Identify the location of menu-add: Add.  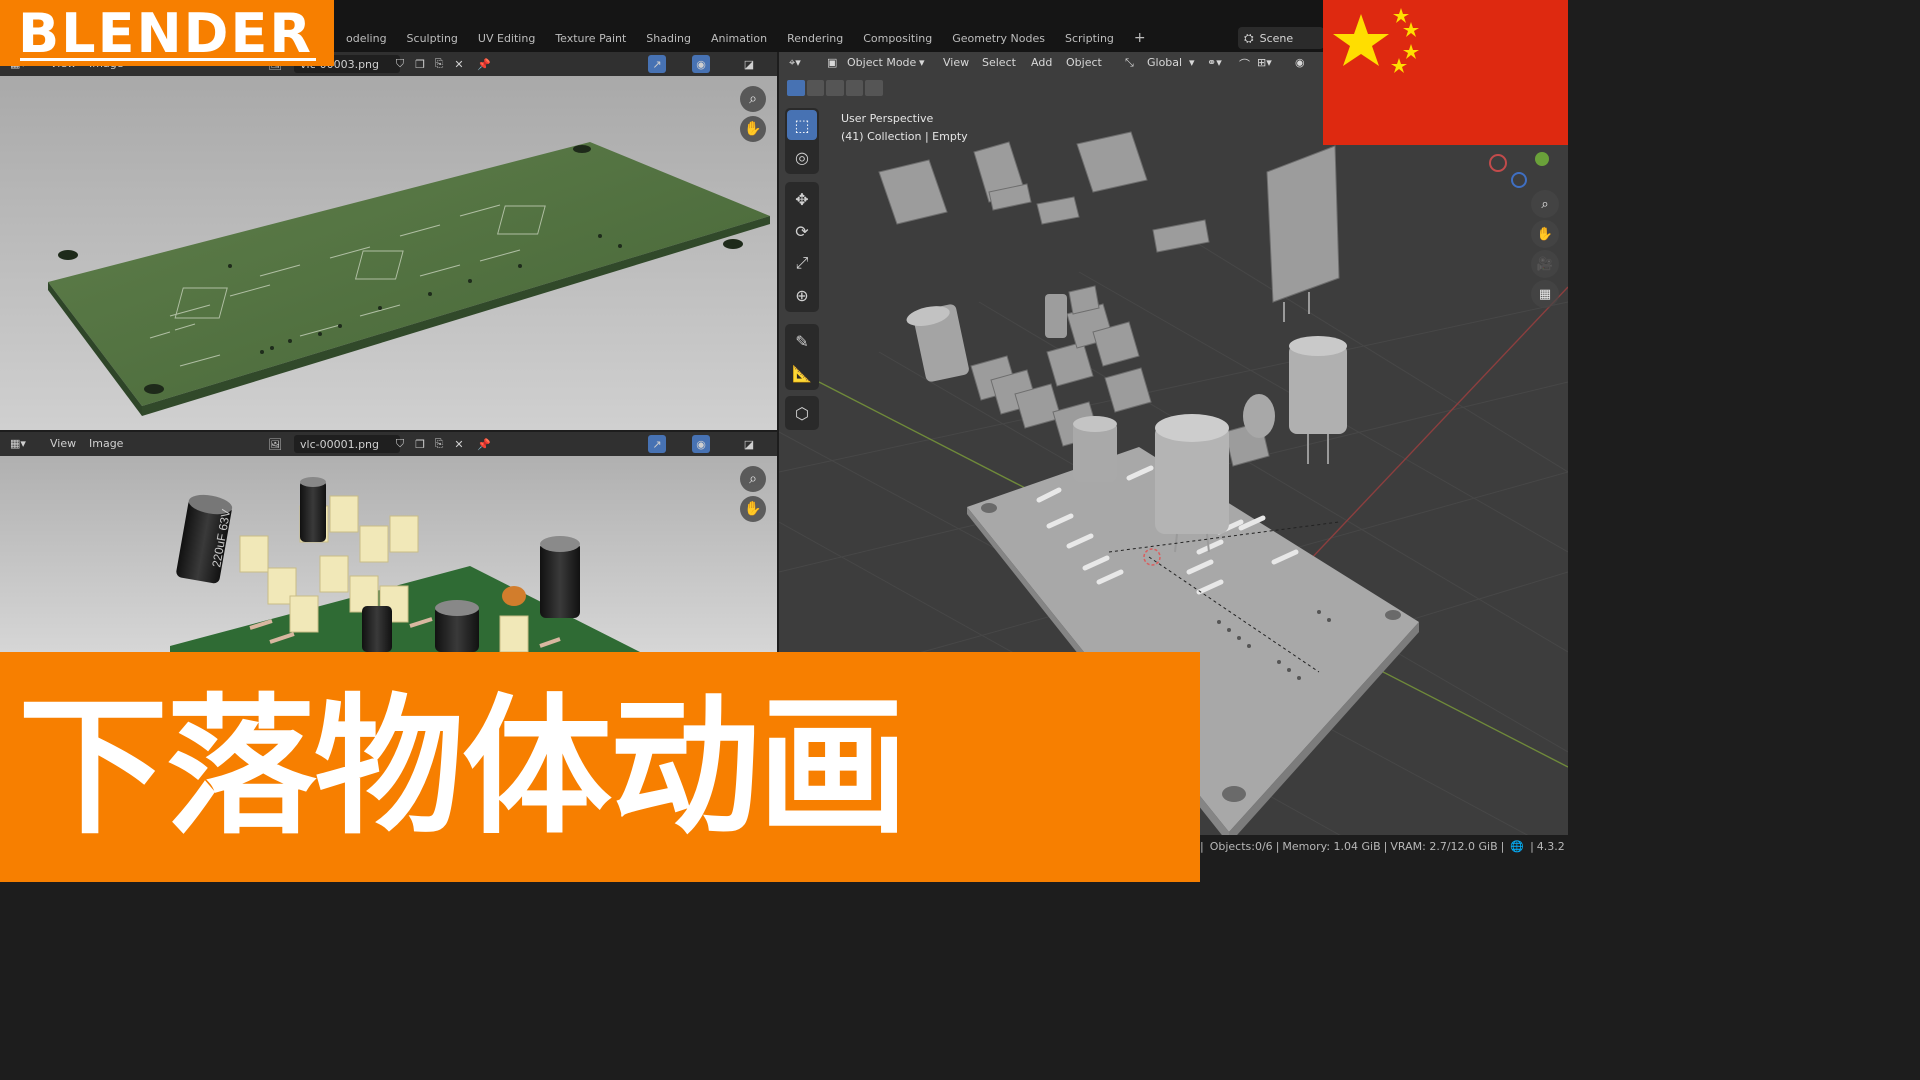
(1041, 62).